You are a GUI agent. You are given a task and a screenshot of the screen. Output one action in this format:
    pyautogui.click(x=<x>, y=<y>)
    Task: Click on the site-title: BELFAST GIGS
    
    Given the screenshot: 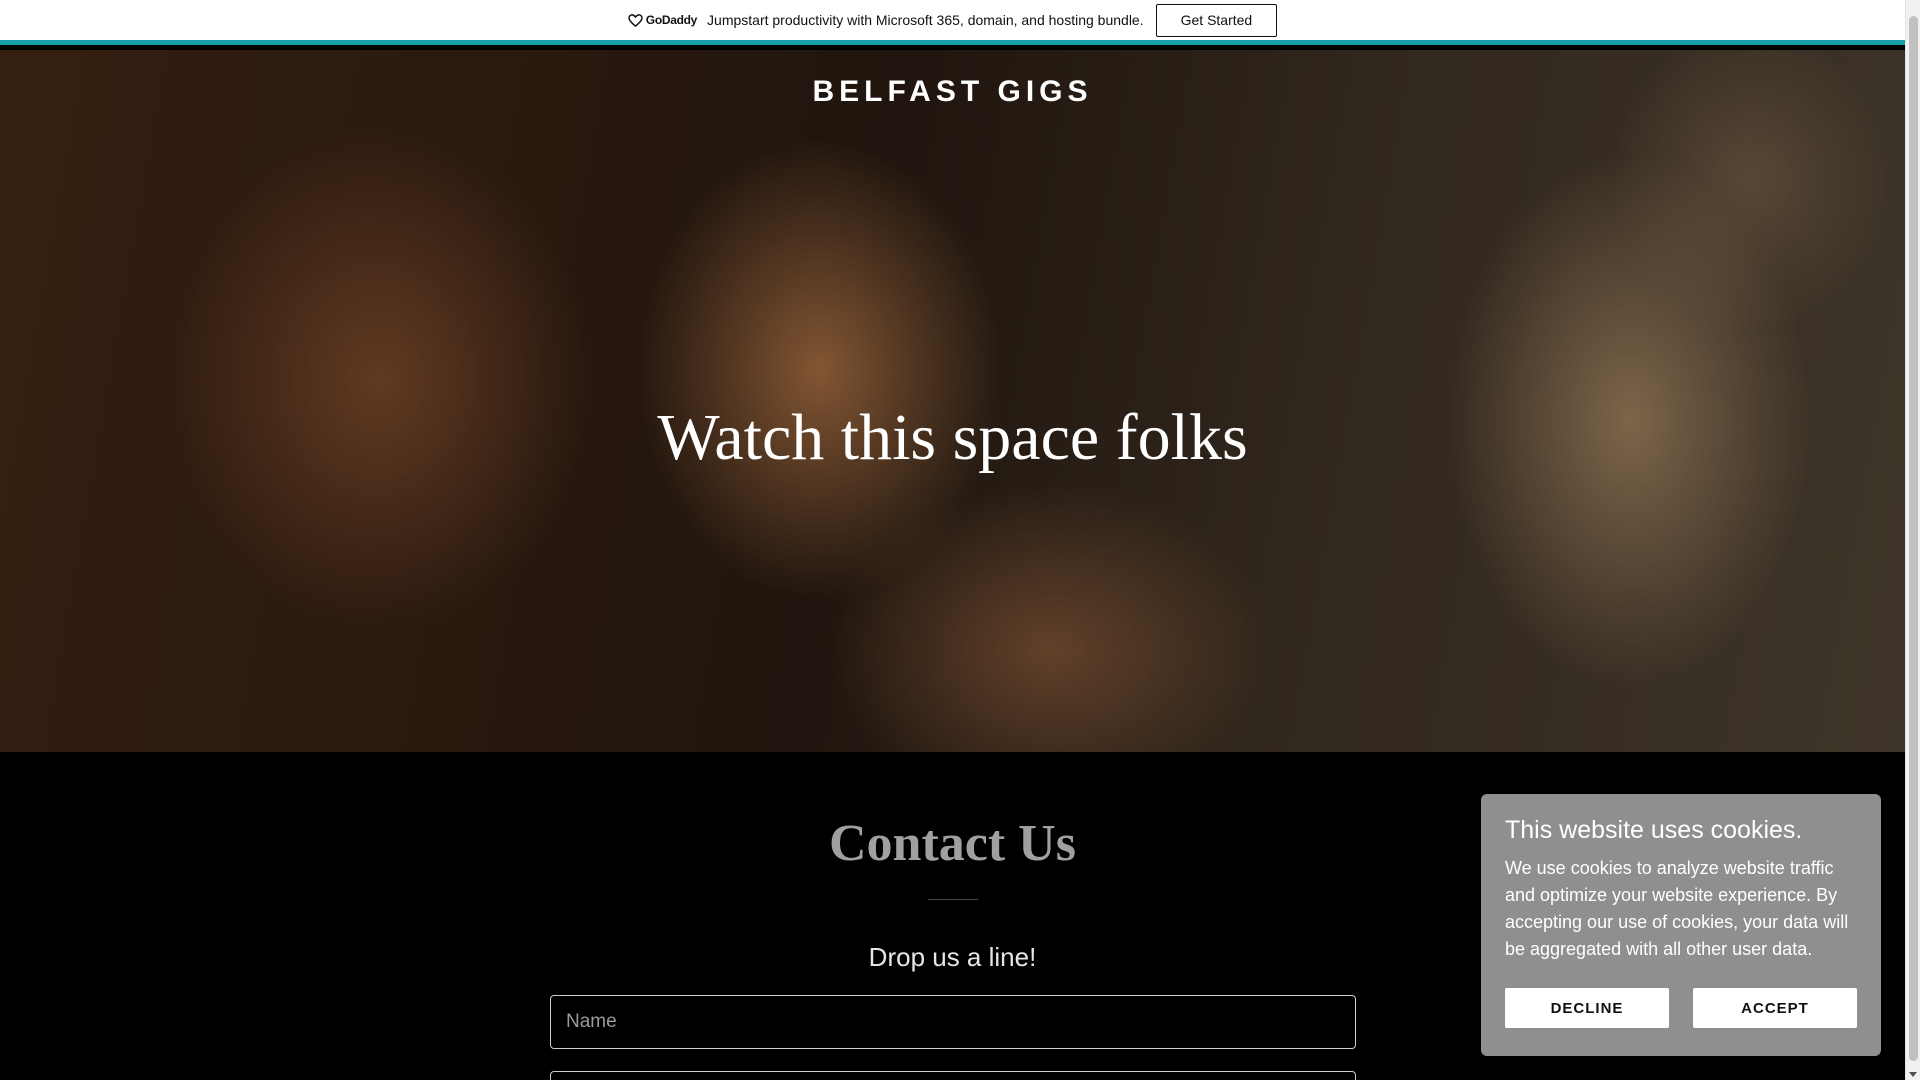 What is the action you would take?
    pyautogui.click(x=952, y=92)
    